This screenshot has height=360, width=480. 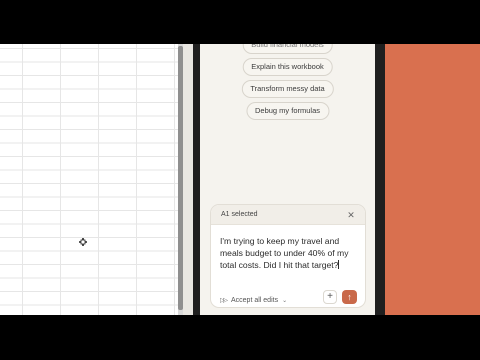 I want to click on arrow-up-icon: ↑, so click(x=349, y=297).